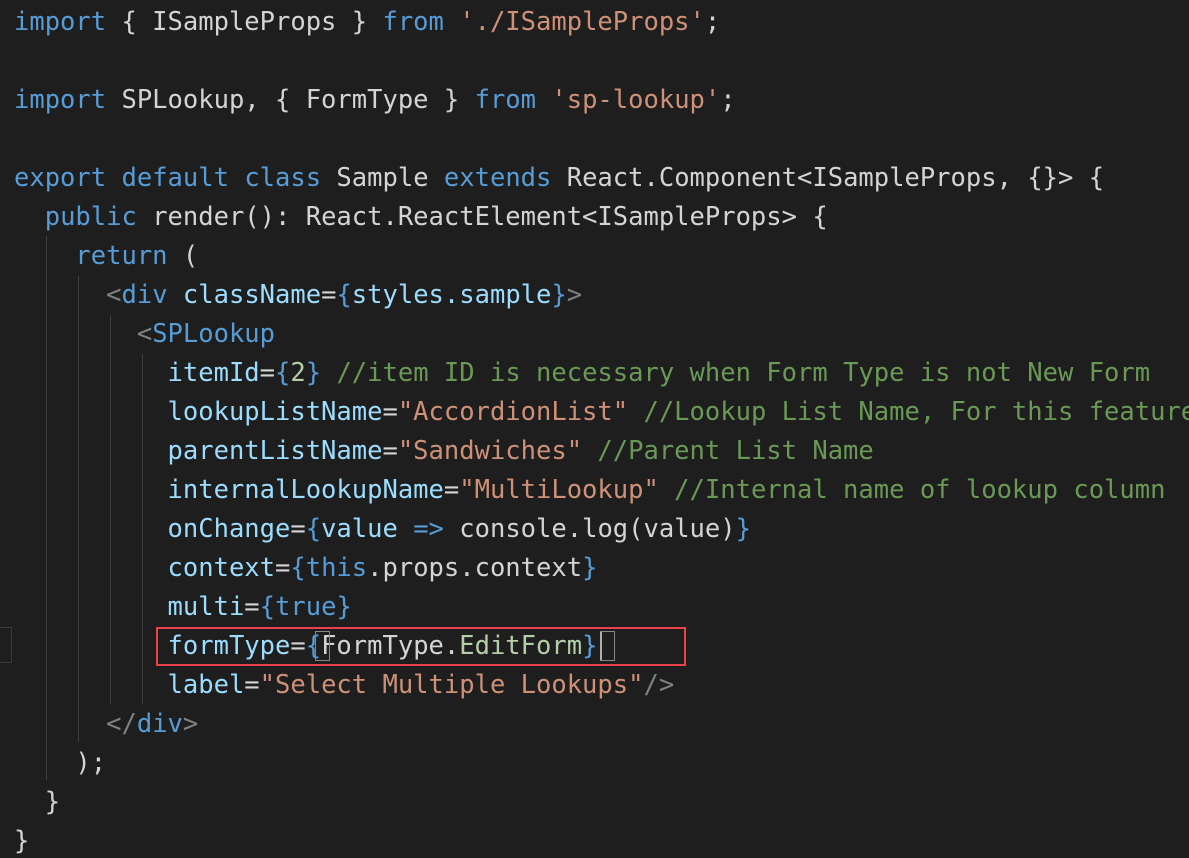  What do you see at coordinates (60, 178) in the screenshot?
I see `code-token: export` at bounding box center [60, 178].